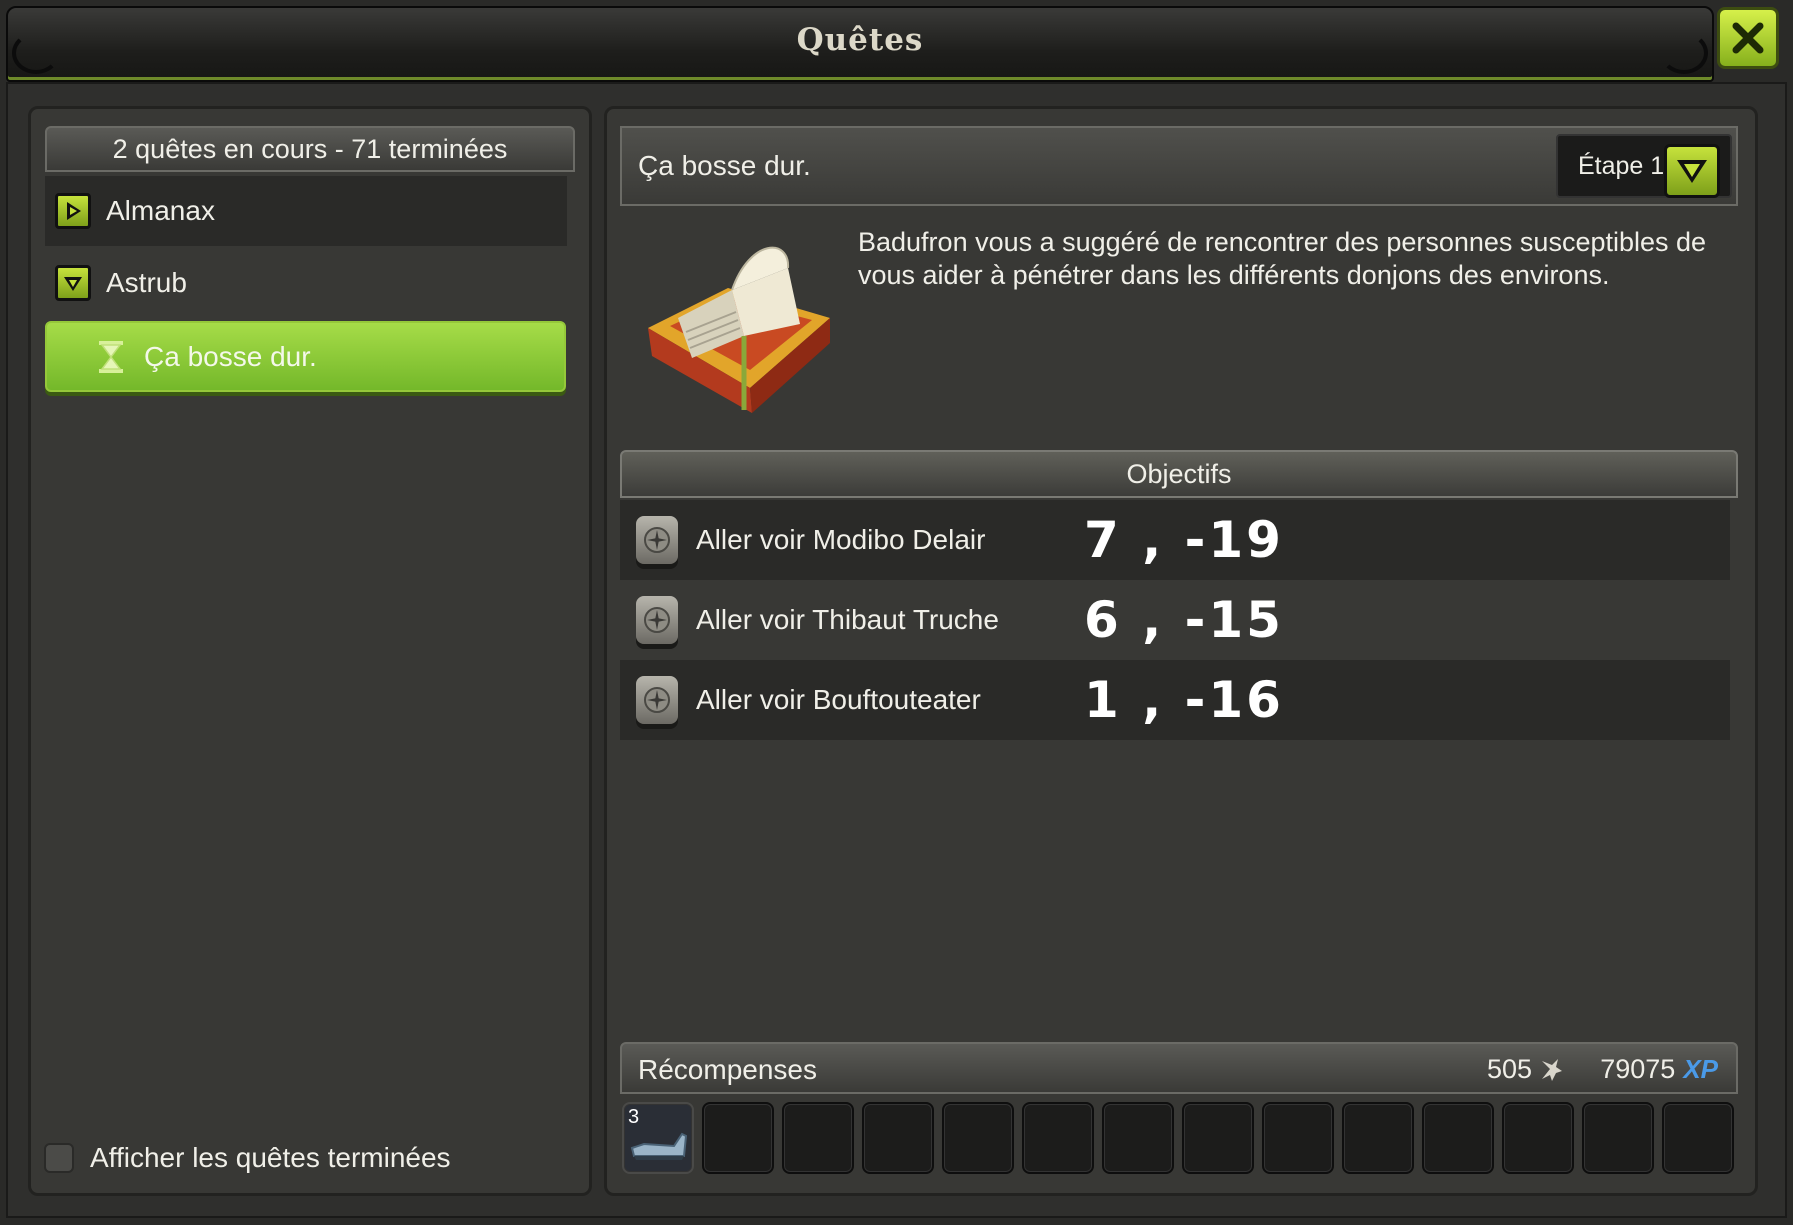 Image resolution: width=1793 pixels, height=1225 pixels. What do you see at coordinates (659, 1146) in the screenshot?
I see `boots-icon` at bounding box center [659, 1146].